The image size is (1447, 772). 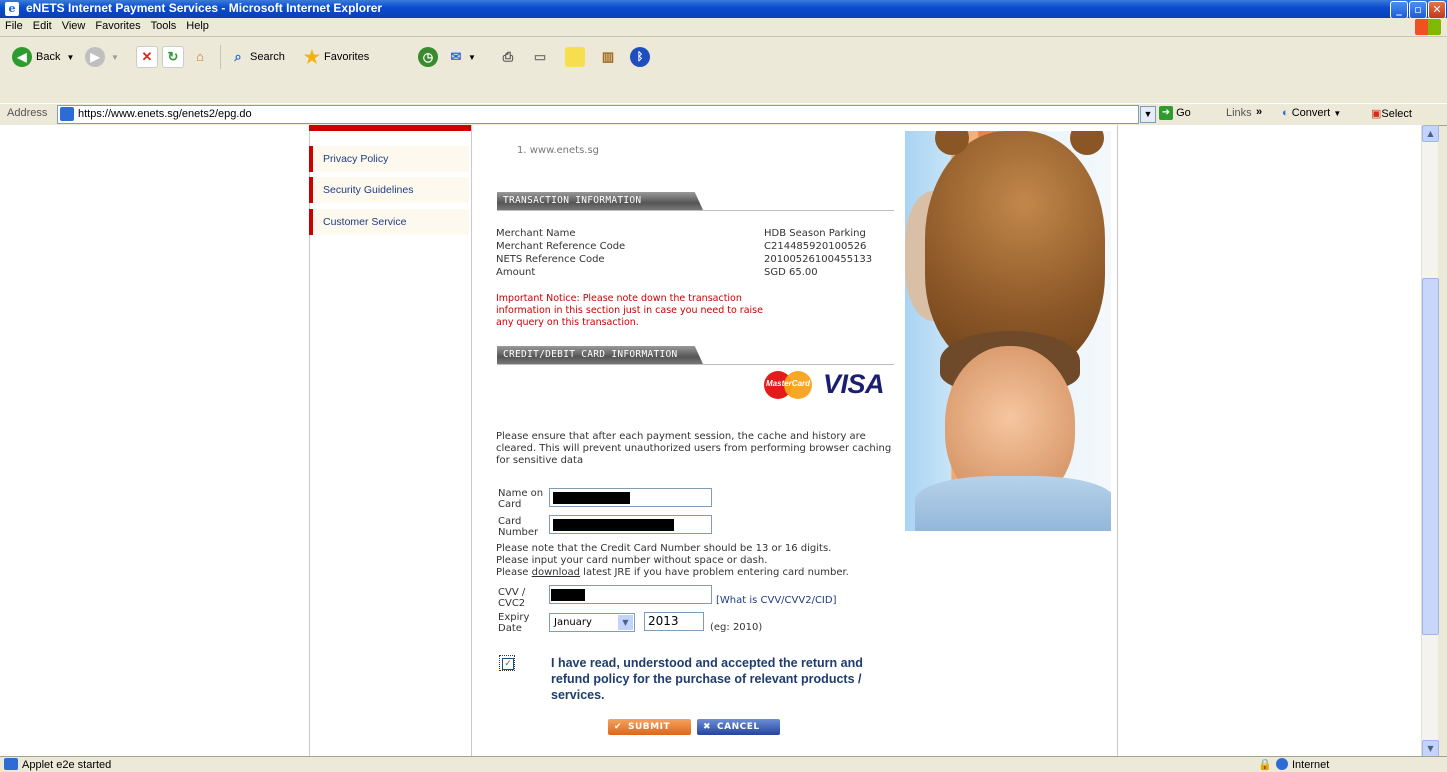 I want to click on cancel-button: ✖ CANCEL, so click(x=738, y=727).